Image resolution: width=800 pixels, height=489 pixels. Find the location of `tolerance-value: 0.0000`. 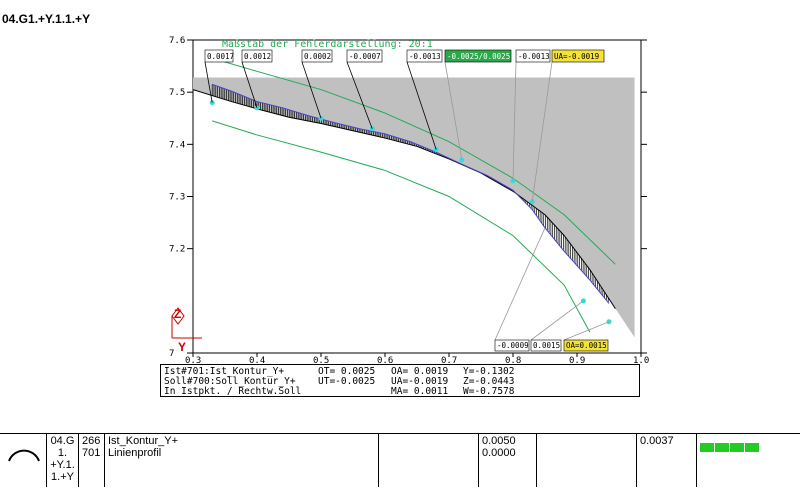

tolerance-value: 0.0000 is located at coordinates (499, 453).